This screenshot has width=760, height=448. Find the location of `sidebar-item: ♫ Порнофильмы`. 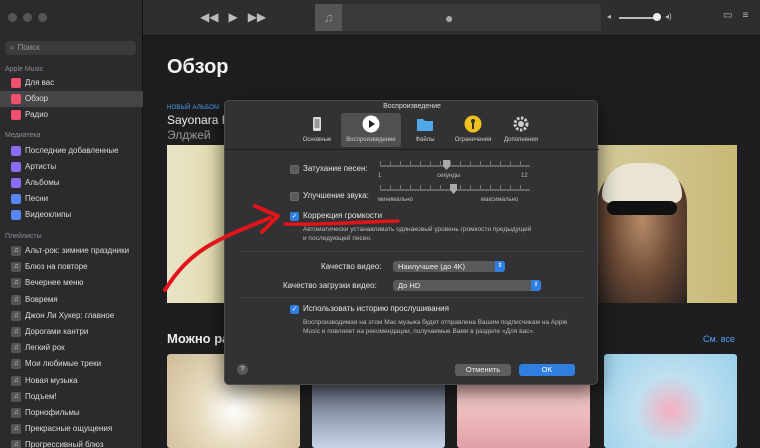

sidebar-item: ♫ Порнофильмы is located at coordinates (71, 413).